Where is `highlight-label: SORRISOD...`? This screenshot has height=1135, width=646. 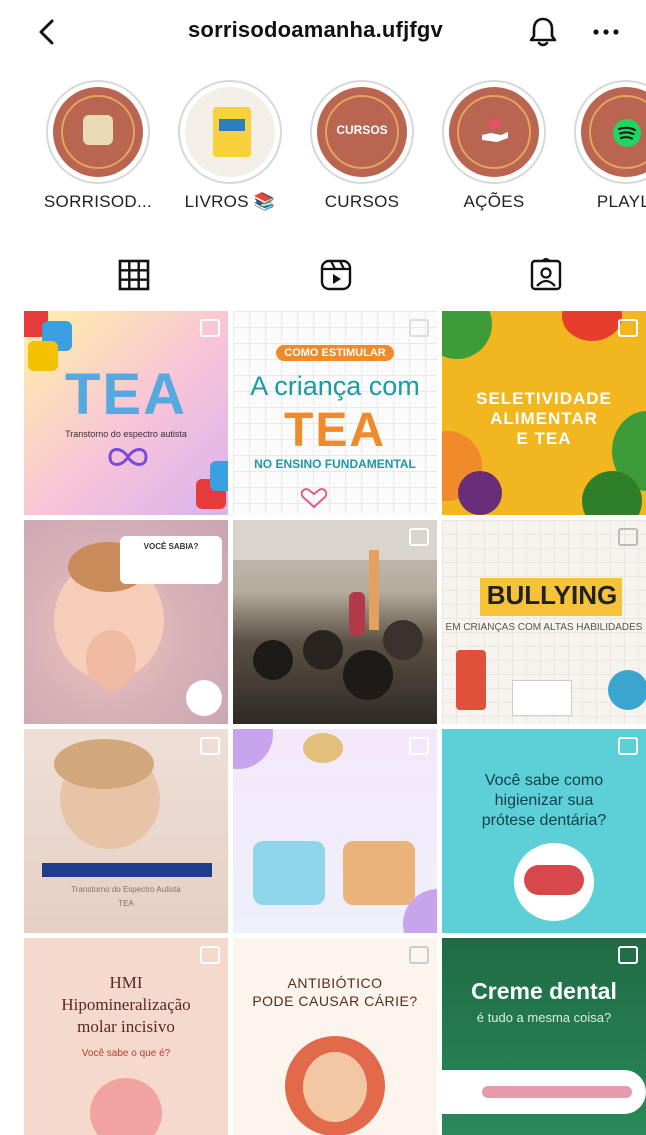 highlight-label: SORRISOD... is located at coordinates (98, 201).